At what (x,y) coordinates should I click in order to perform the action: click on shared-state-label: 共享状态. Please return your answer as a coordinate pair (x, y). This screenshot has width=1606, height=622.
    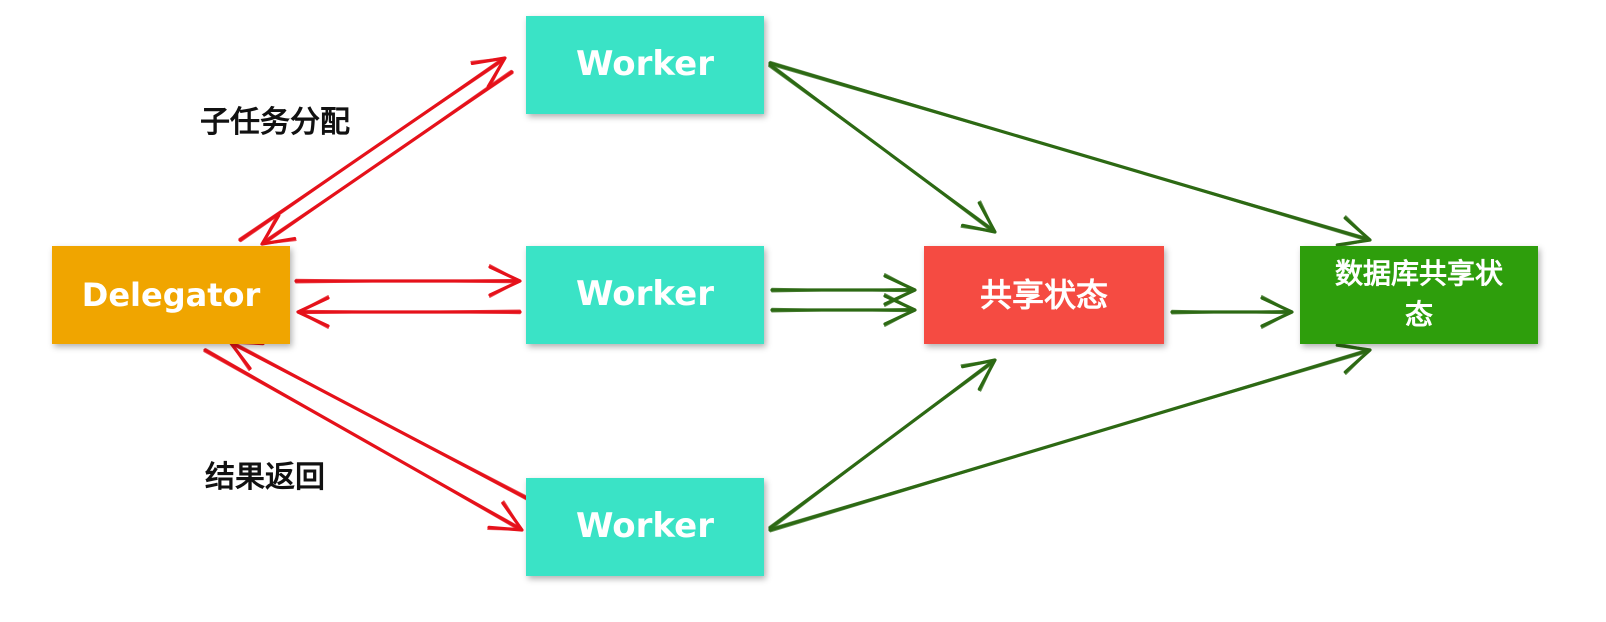
    Looking at the image, I should click on (1043, 294).